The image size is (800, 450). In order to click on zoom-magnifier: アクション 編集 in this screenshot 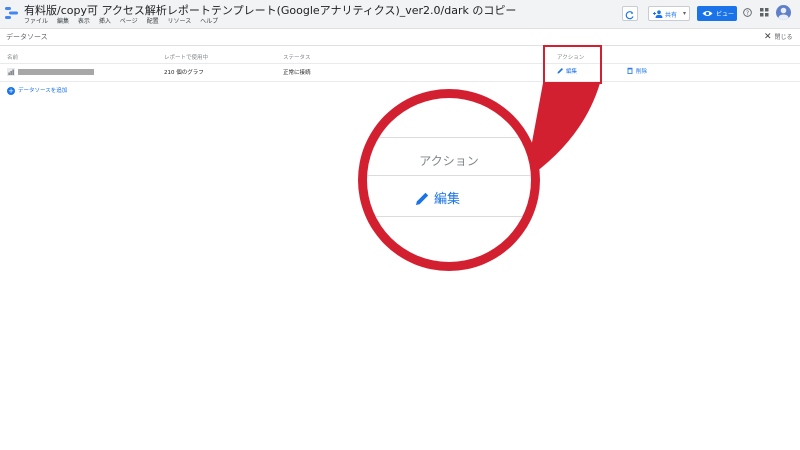, I will do `click(449, 180)`.